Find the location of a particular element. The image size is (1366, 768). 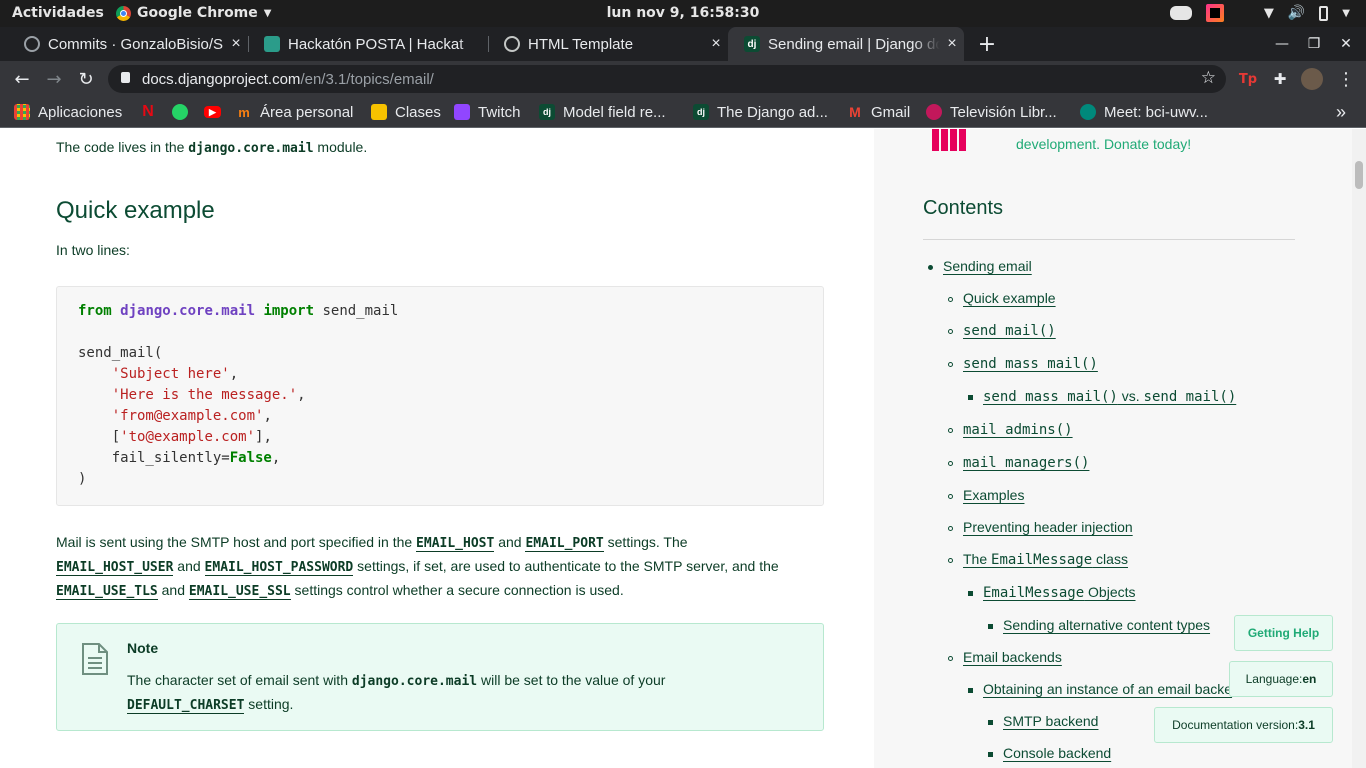

toc-console-backend: Console backend is located at coordinates (1057, 753).